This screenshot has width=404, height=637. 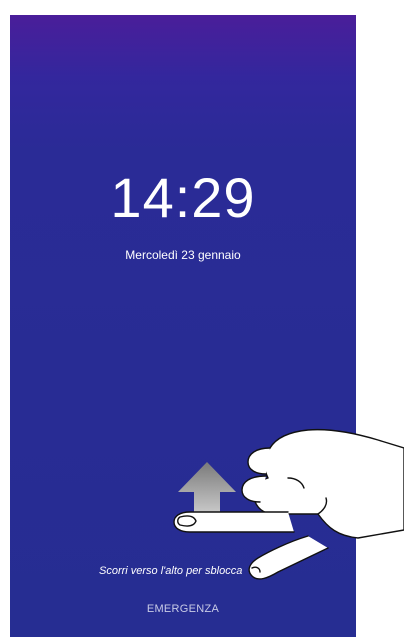 I want to click on pointing-hand-icon, so click(x=288, y=504).